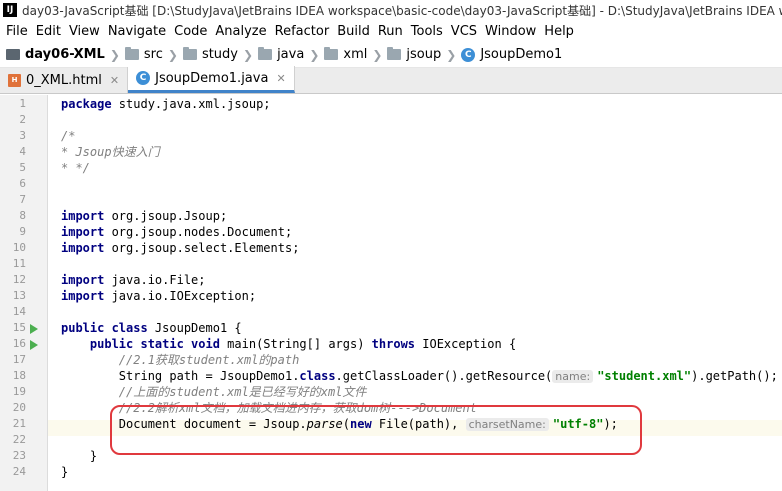 This screenshot has width=782, height=491. I want to click on breadcrumb-xml: xml, so click(345, 54).